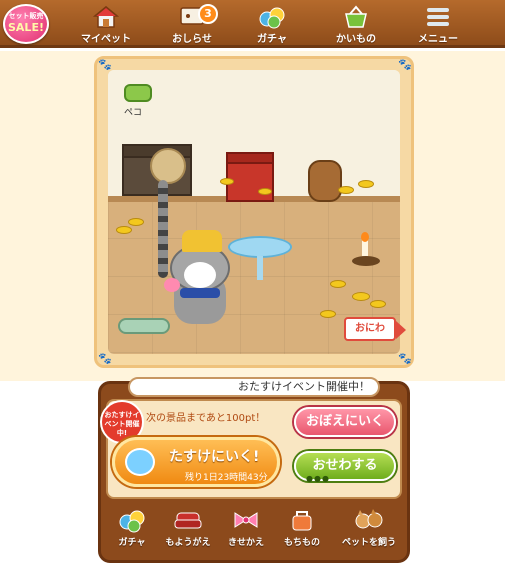 This screenshot has height=563, width=505. What do you see at coordinates (163, 229) in the screenshot?
I see `cat-tail` at bounding box center [163, 229].